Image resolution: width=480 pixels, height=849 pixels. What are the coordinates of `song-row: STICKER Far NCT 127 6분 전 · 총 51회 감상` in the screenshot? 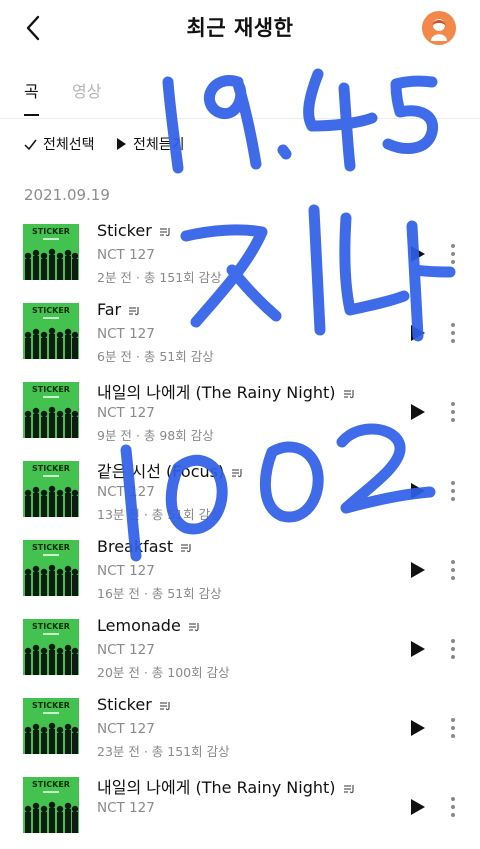 It's located at (240, 335).